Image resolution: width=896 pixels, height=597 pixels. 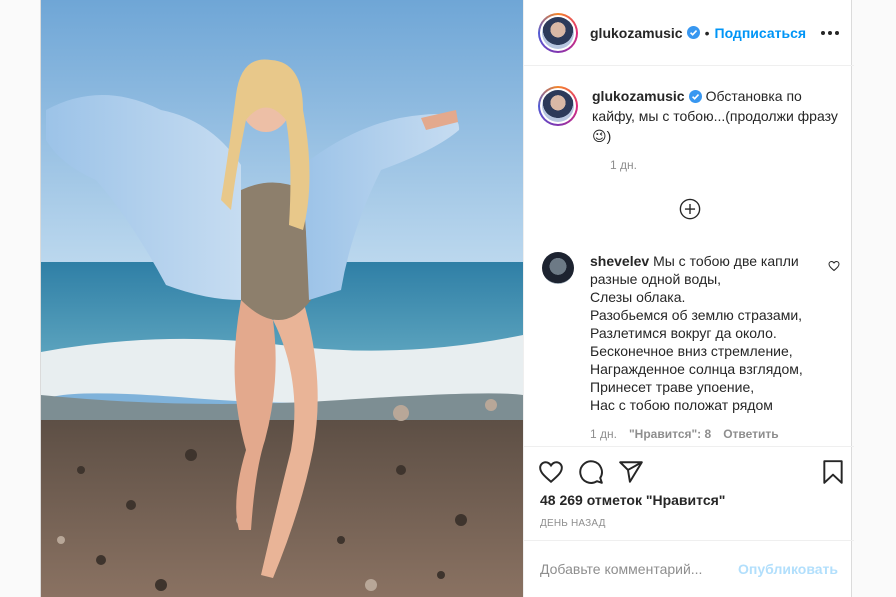 What do you see at coordinates (726, 261) in the screenshot?
I see `comment-line: Мы с тобою две капли` at bounding box center [726, 261].